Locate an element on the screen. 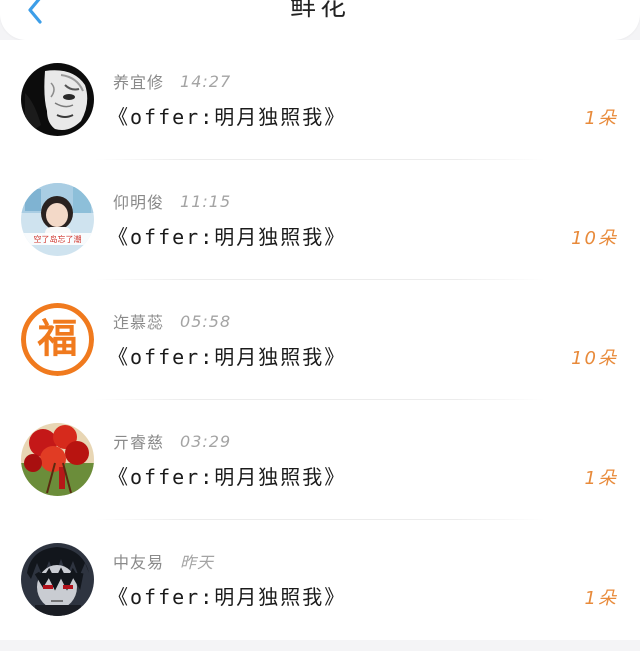  header-bar: 鲜花 is located at coordinates (320, 20).